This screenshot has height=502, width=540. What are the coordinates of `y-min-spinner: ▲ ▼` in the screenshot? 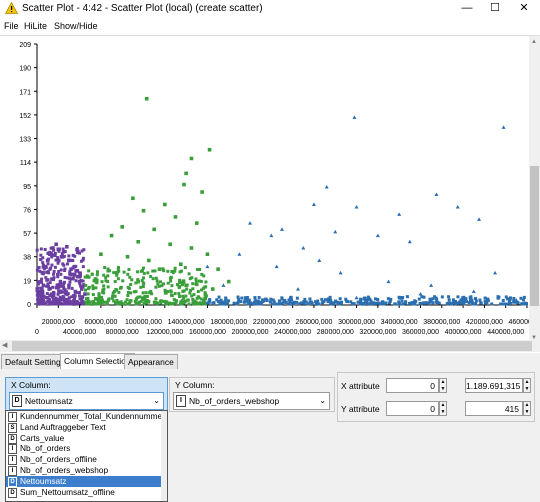 It's located at (443, 408).